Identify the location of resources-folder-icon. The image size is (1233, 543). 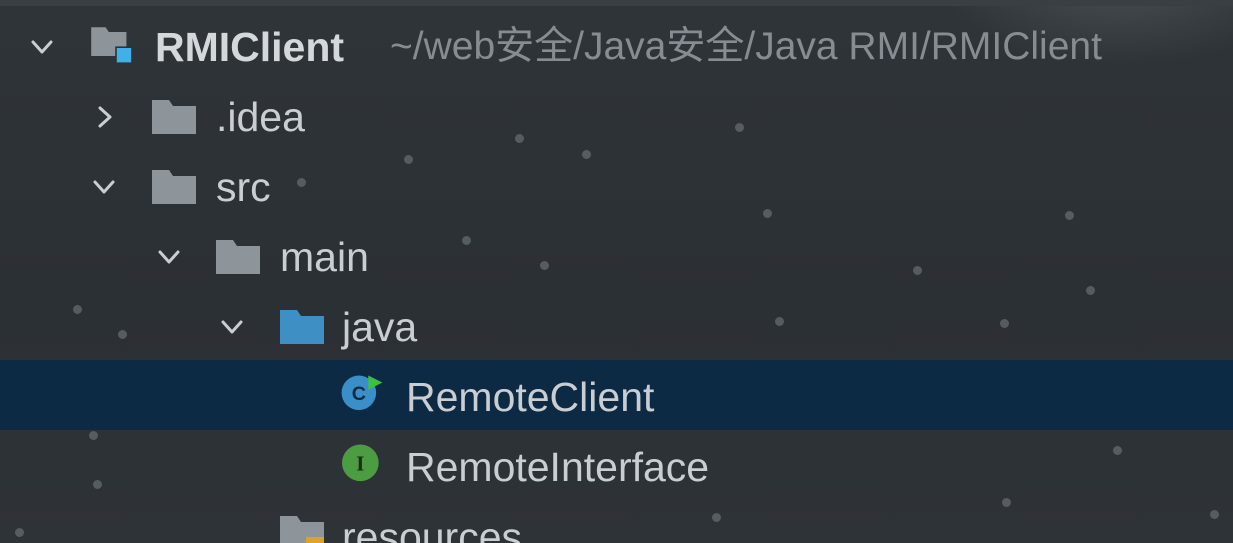
(302, 528).